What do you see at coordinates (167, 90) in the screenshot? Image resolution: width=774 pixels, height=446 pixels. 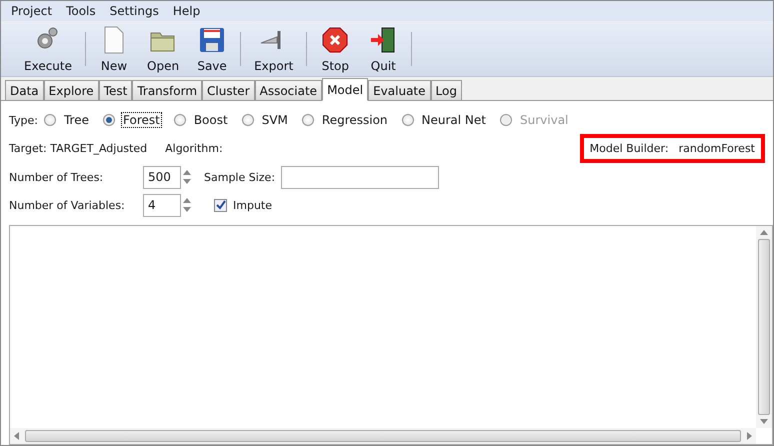 I see `tab: Transform` at bounding box center [167, 90].